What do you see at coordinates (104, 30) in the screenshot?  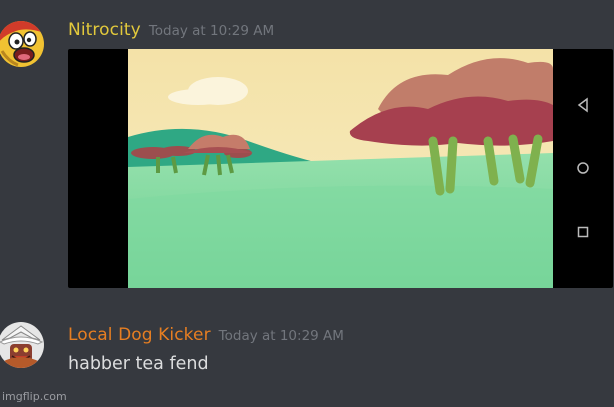 I see `username: Nitrocity` at bounding box center [104, 30].